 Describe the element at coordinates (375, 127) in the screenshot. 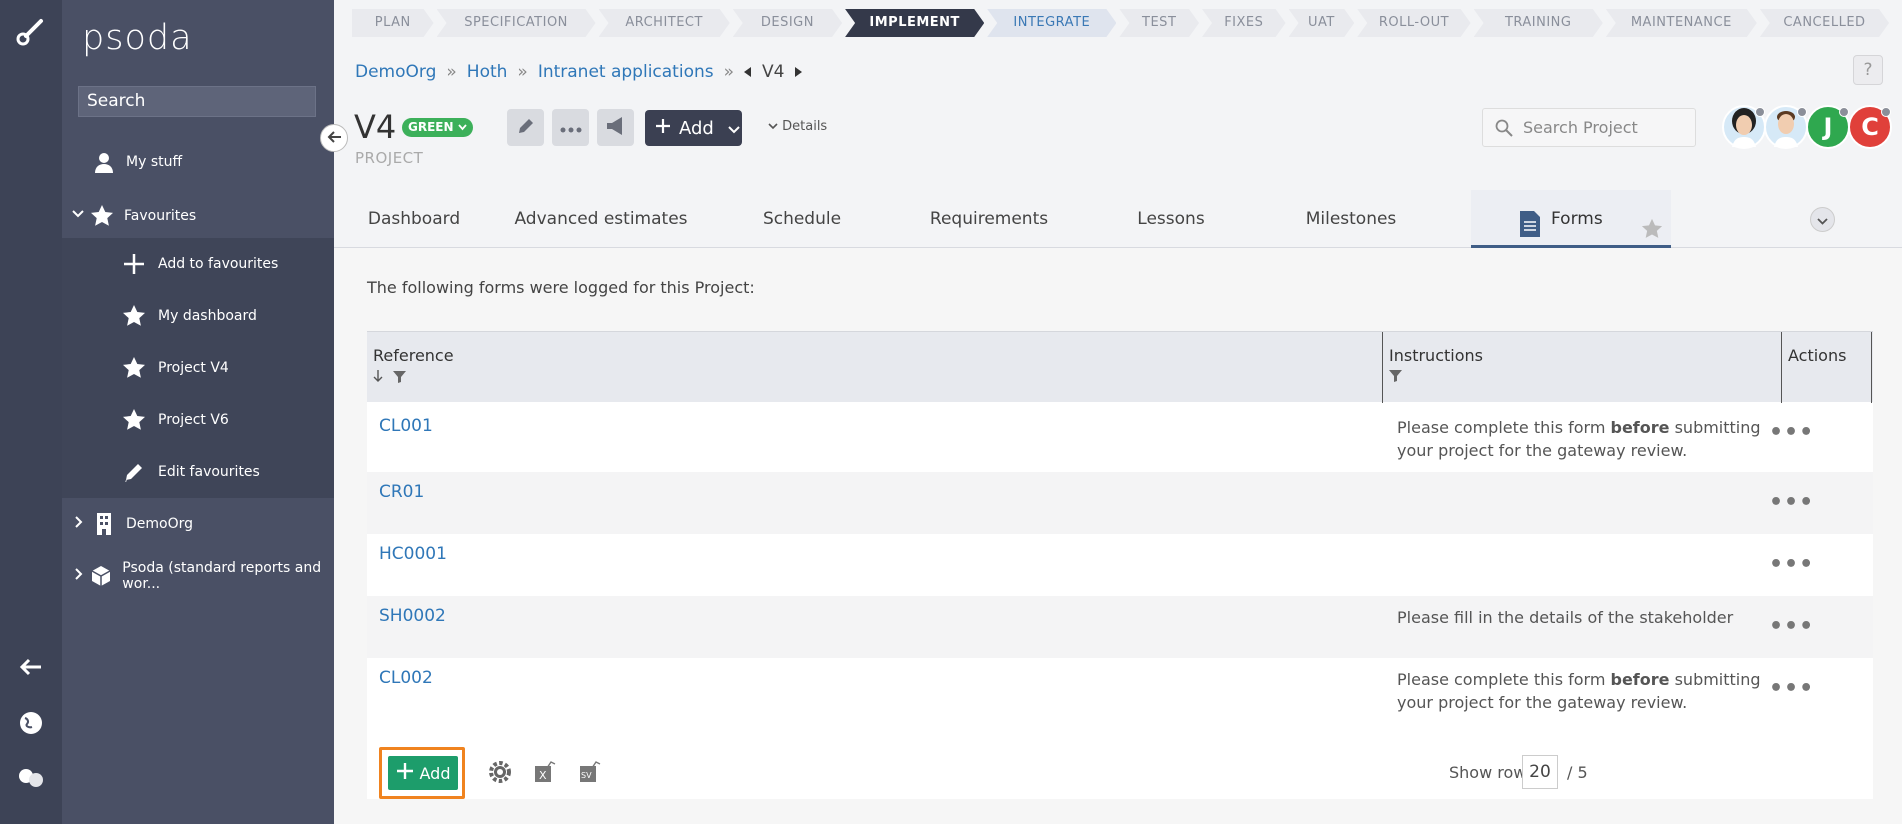

I see `page-title: V4` at that location.